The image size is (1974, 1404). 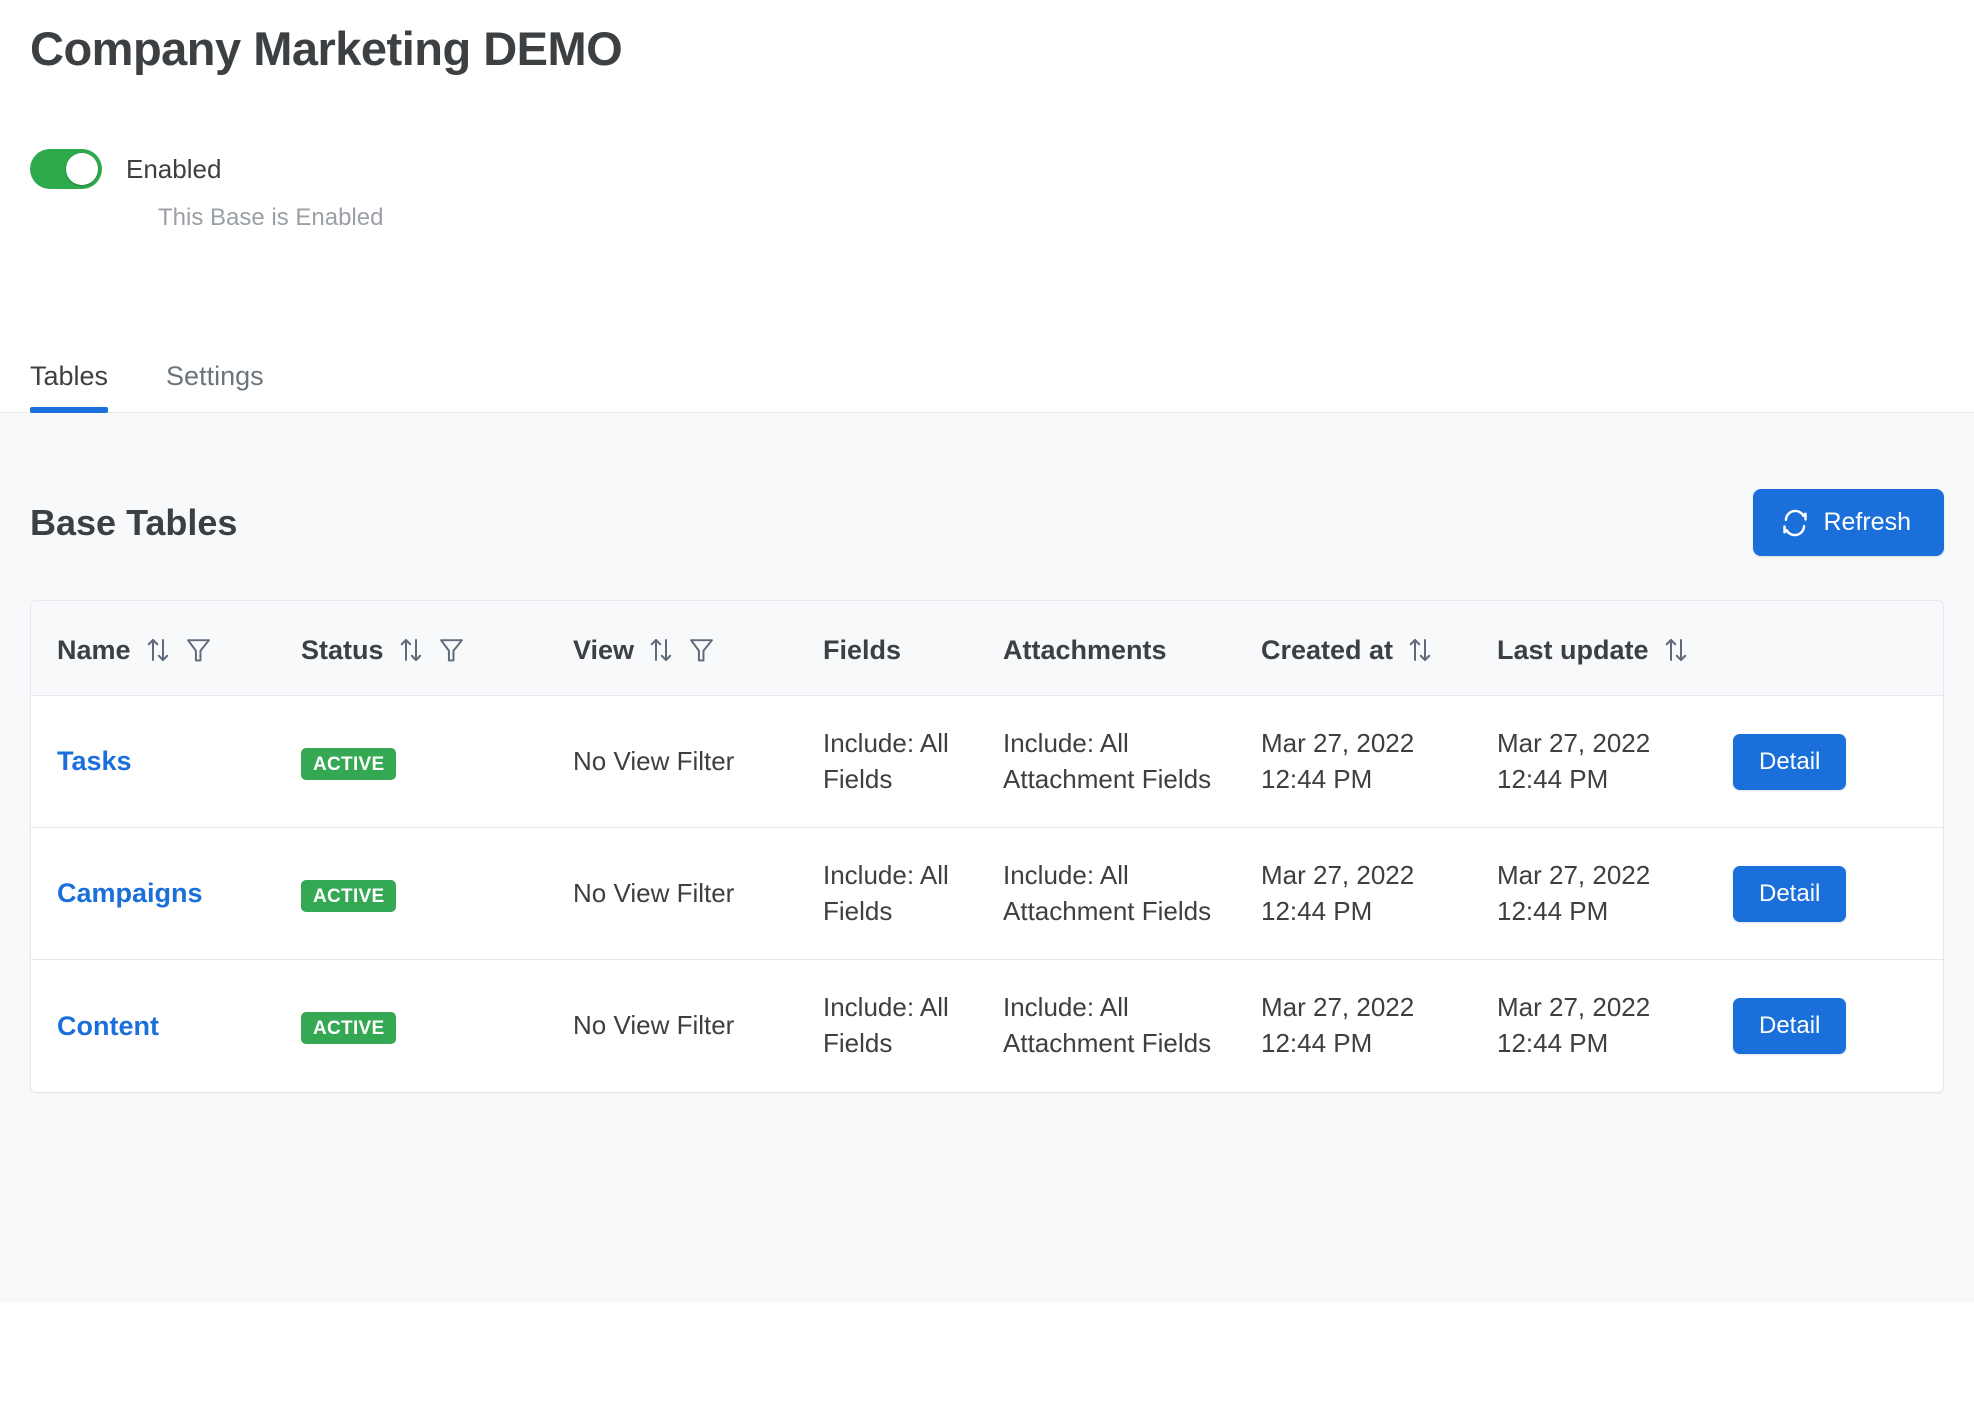 I want to click on column-label-name: Name, so click(x=94, y=650).